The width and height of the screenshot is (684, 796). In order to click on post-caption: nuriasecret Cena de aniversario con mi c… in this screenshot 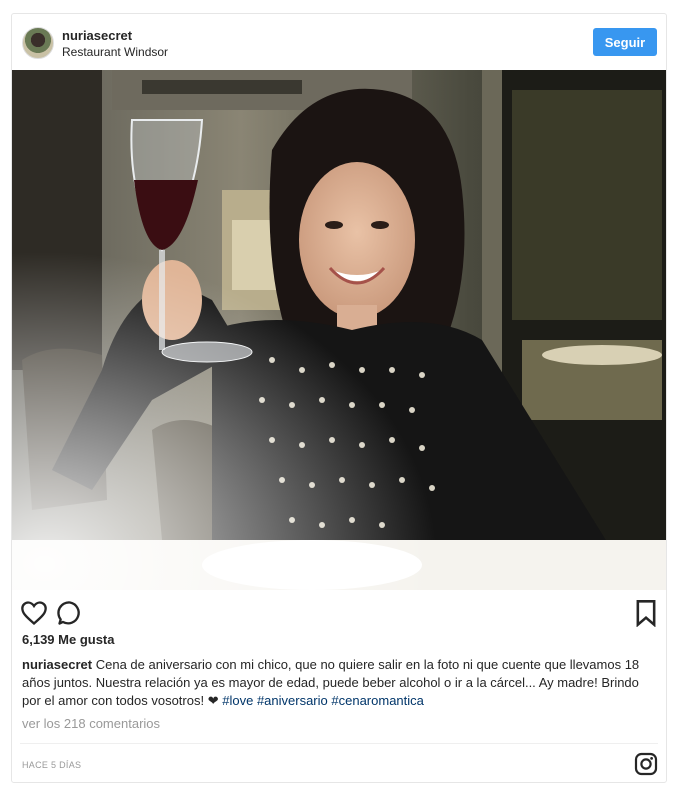, I will do `click(340, 683)`.